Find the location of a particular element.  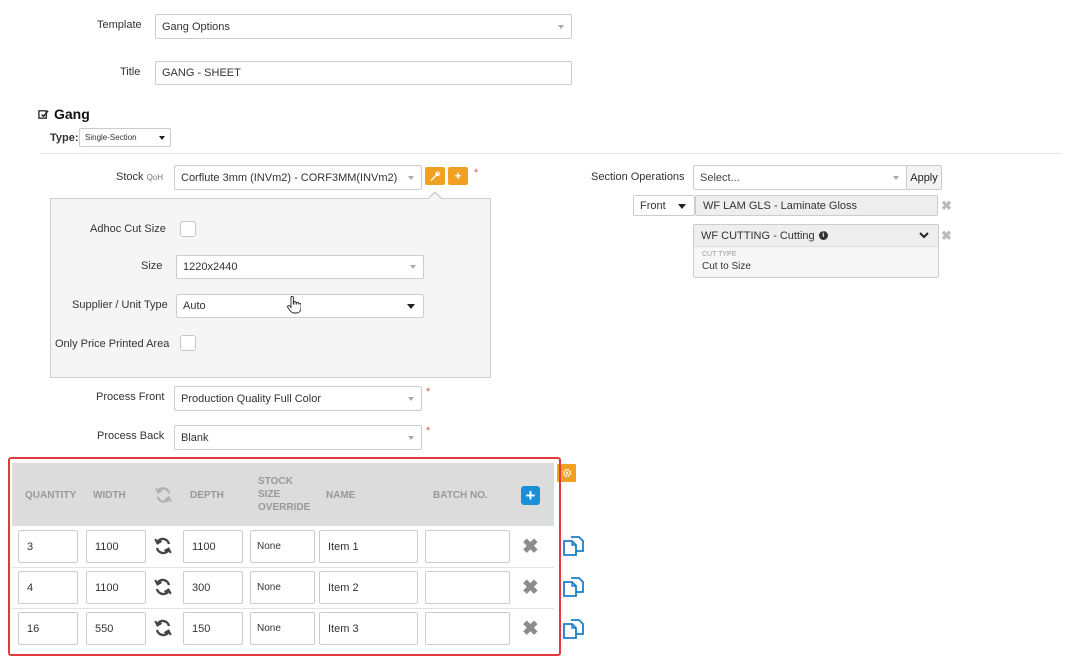

supplier-unit-type-label: Supplier / Unit Type is located at coordinates (120, 305).